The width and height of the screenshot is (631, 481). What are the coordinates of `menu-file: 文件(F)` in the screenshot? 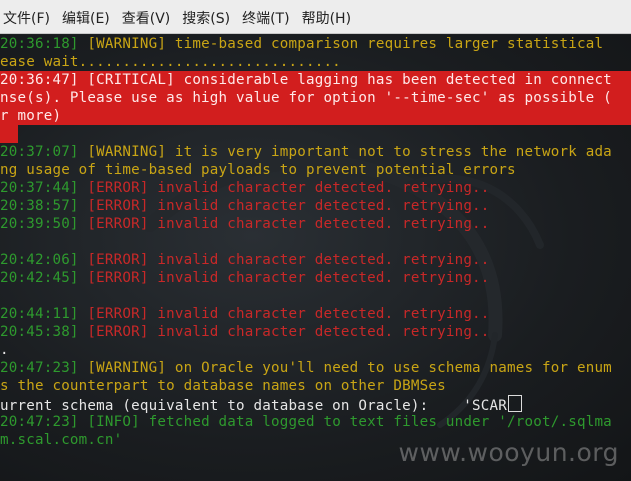 It's located at (28, 17).